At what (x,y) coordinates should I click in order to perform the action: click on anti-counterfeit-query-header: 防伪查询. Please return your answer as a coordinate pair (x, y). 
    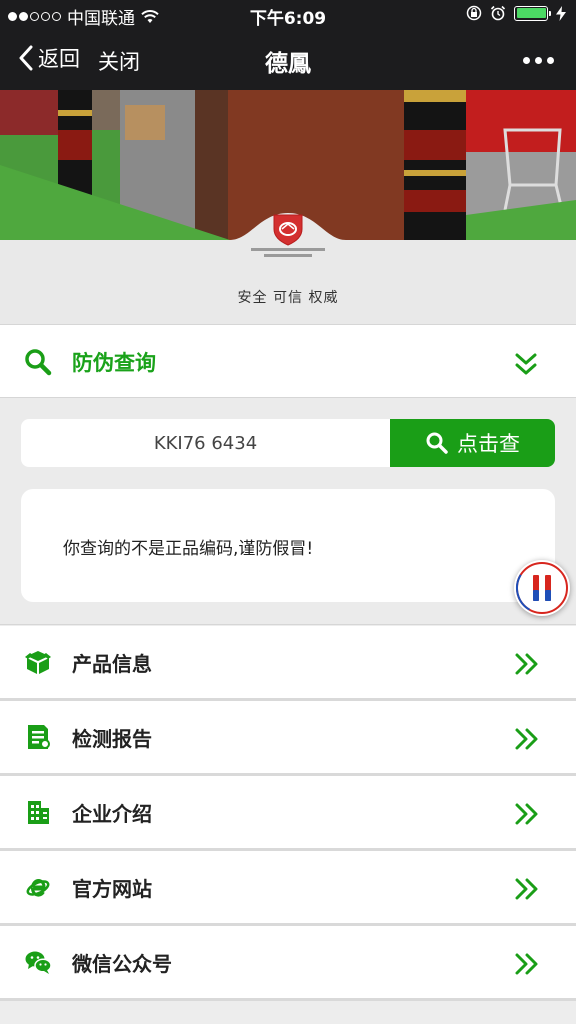
    Looking at the image, I should click on (288, 361).